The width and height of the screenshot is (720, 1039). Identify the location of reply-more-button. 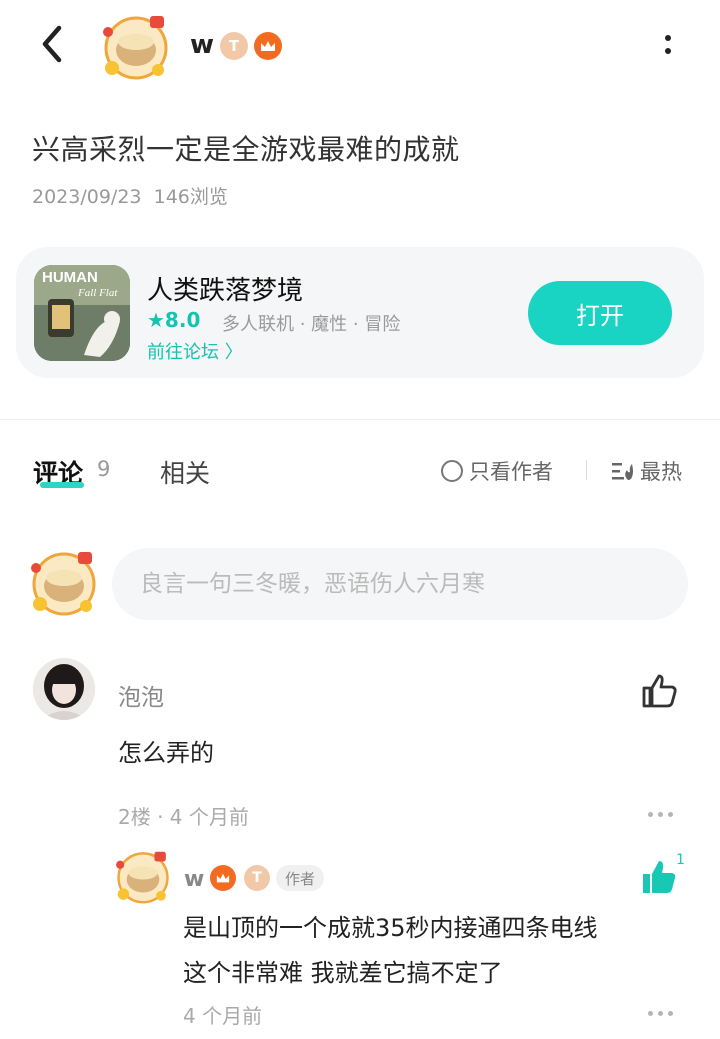
(660, 1013).